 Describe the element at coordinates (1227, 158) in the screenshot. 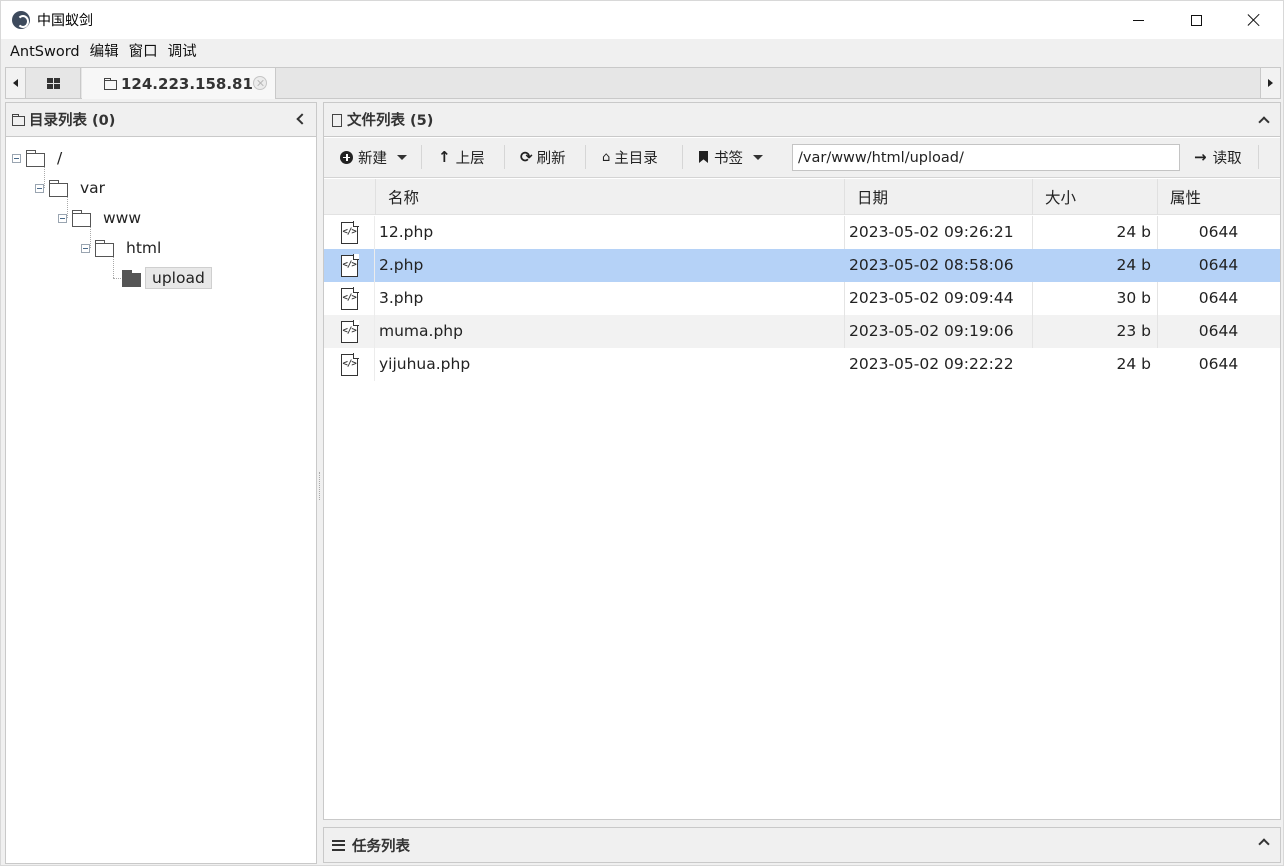

I see `read-label: 读取` at that location.